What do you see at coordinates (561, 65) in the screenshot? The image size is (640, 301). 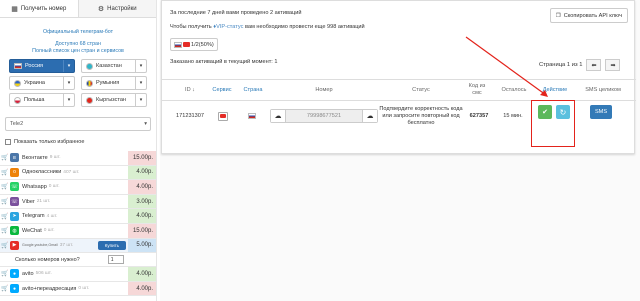 I see `page-label: Страница 1 из 1` at bounding box center [561, 65].